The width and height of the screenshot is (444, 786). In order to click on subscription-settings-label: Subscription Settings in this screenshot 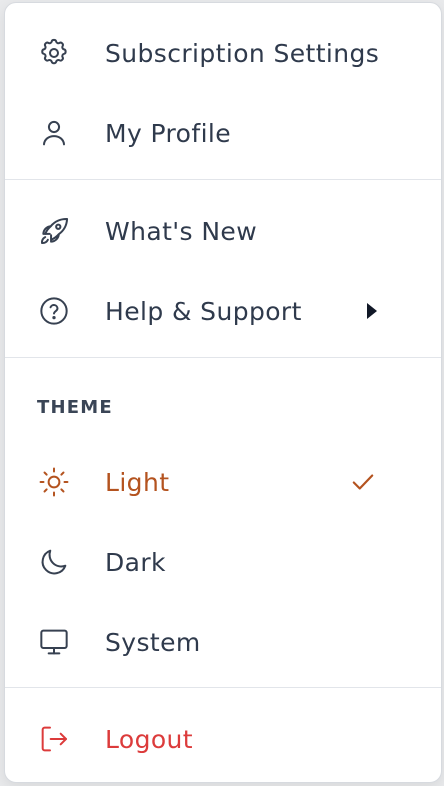, I will do `click(242, 53)`.